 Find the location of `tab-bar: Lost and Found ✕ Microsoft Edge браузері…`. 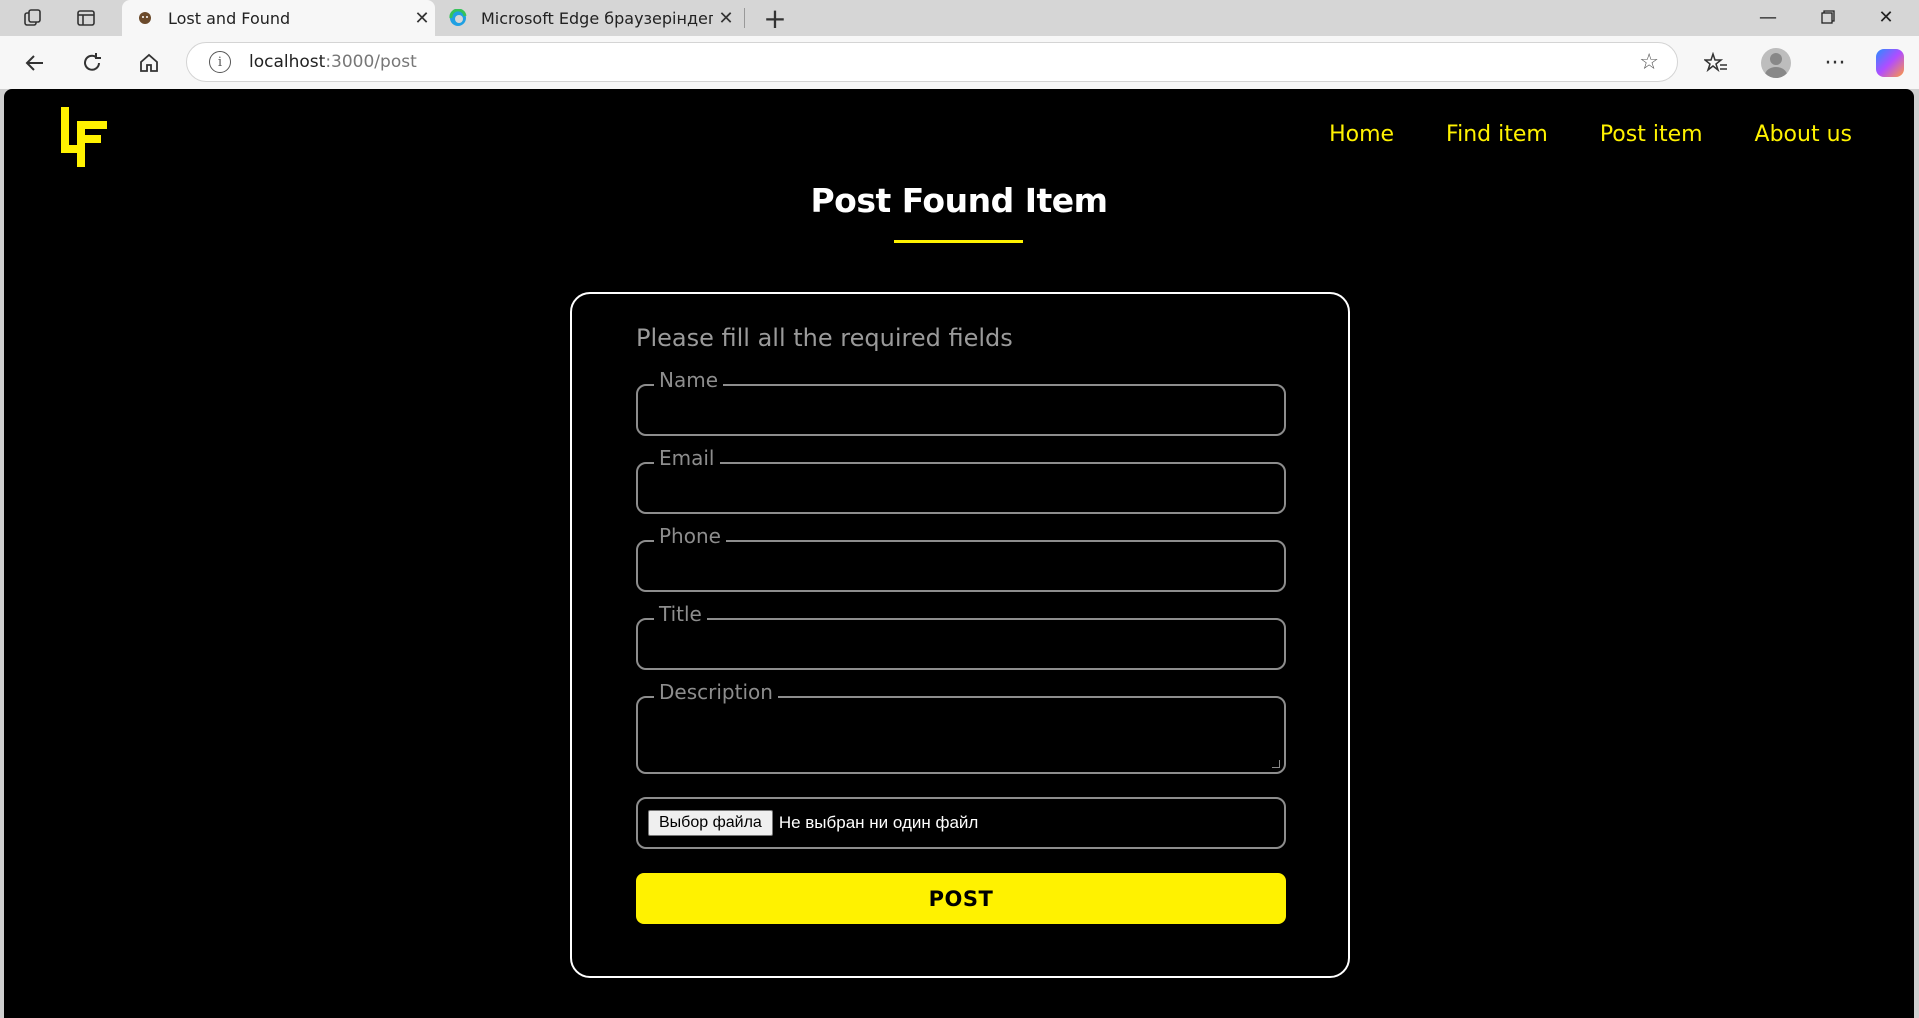

tab-bar: Lost and Found ✕ Microsoft Edge браузері… is located at coordinates (959, 18).